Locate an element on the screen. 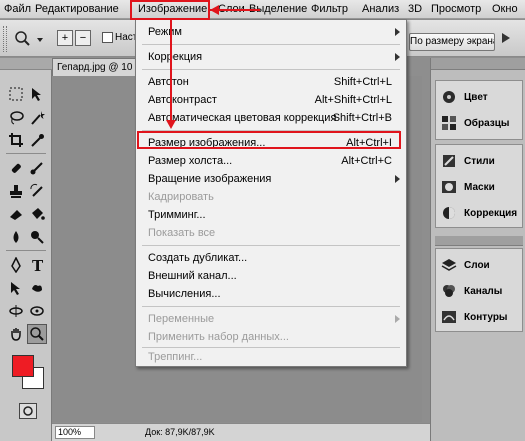  panel-swatches-label: Образцы is located at coordinates (487, 123).